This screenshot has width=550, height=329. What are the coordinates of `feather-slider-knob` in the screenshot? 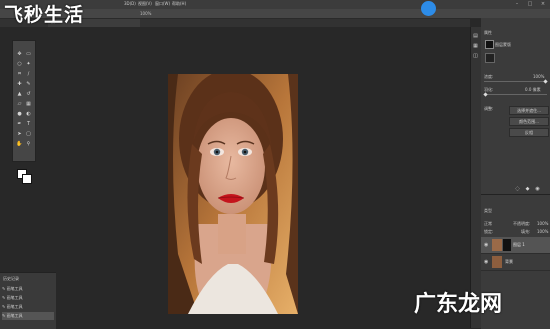 It's located at (485, 94).